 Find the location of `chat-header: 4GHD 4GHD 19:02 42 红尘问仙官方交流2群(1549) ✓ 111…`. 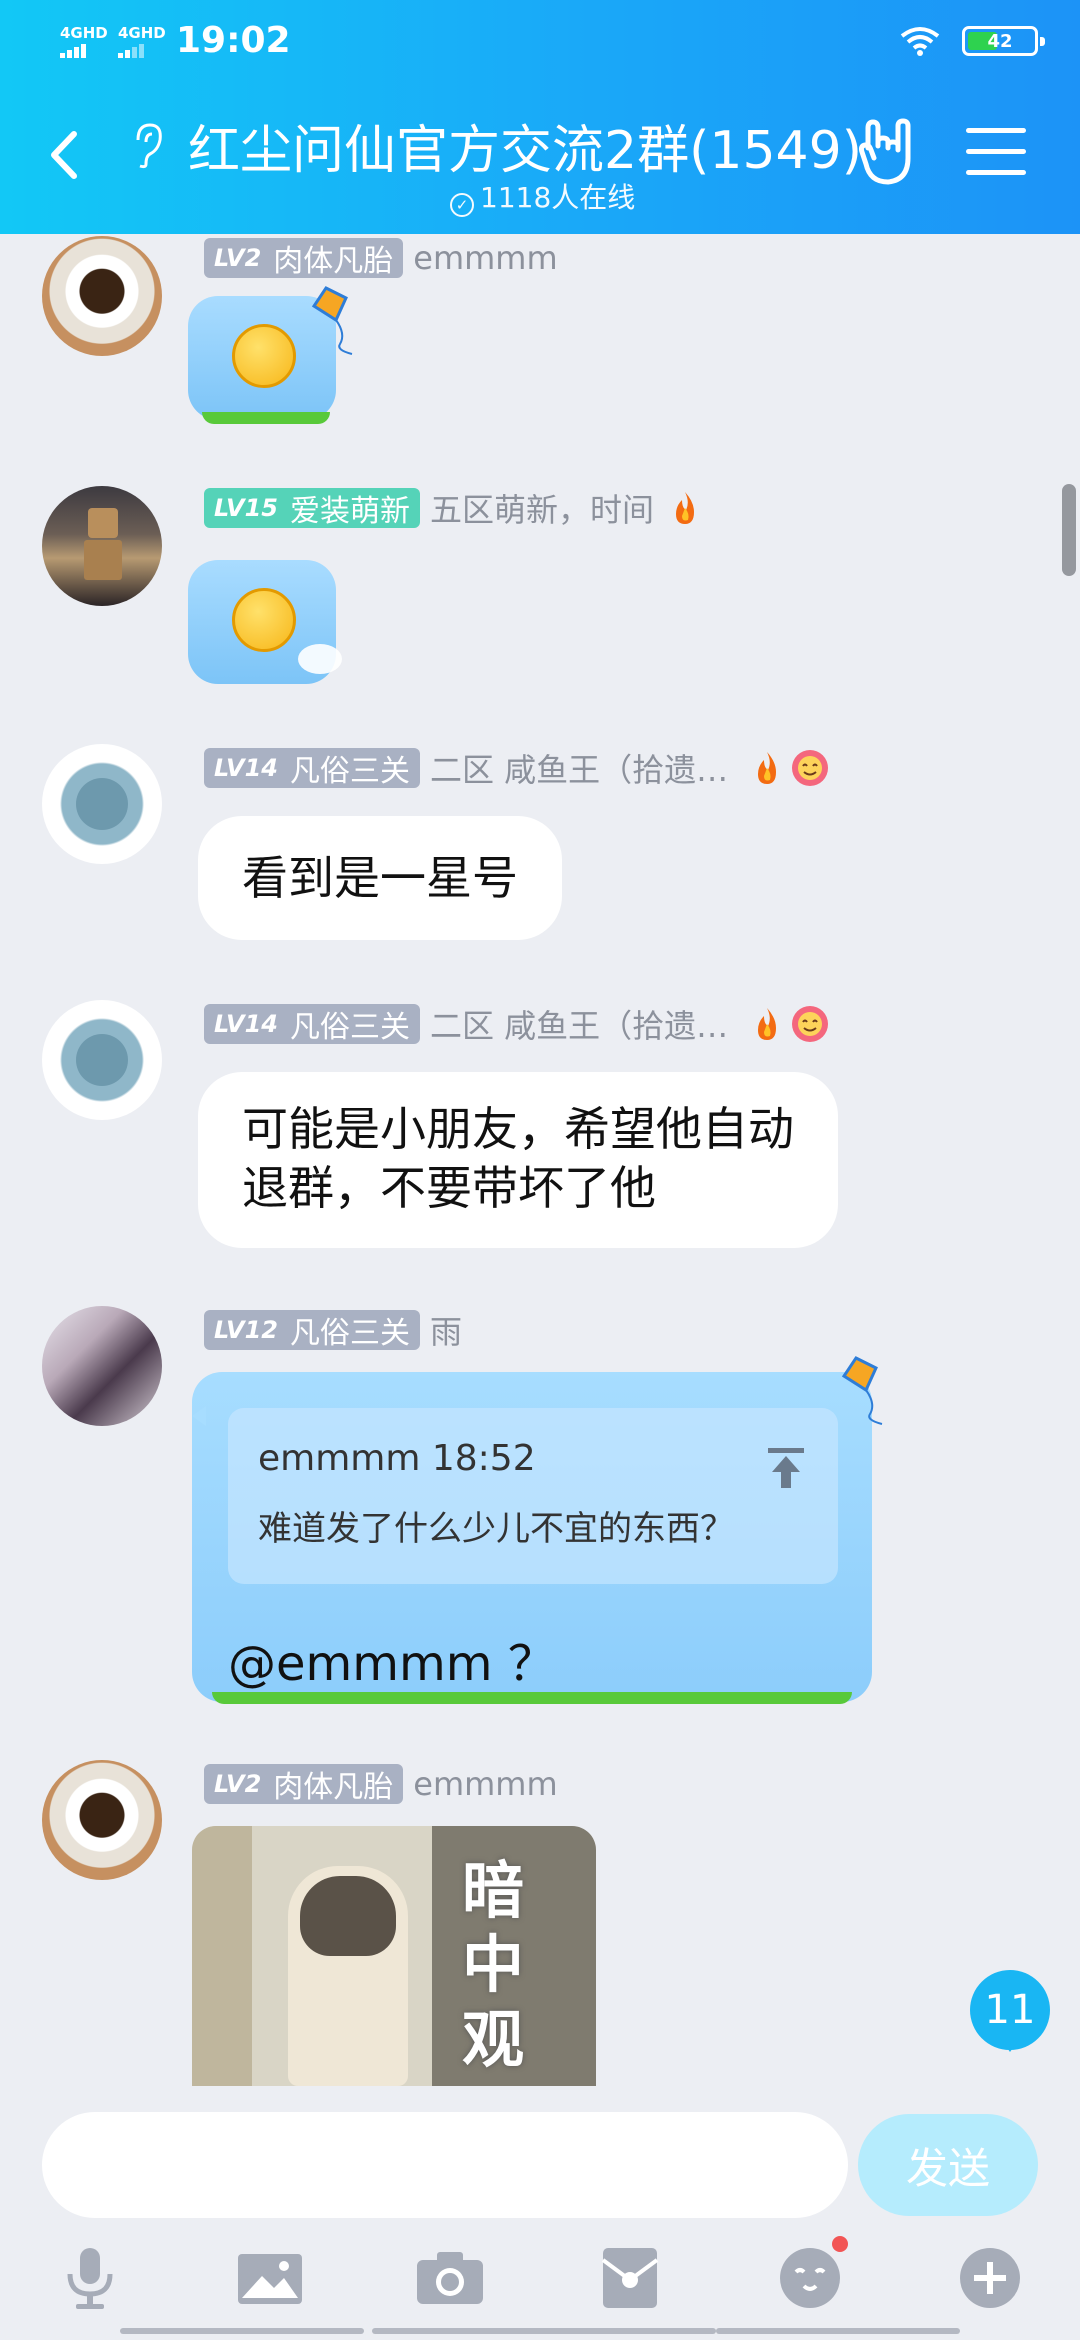

chat-header: 4GHD 4GHD 19:02 42 红尘问仙官方交流2群(1549) ✓ 111… is located at coordinates (540, 117).